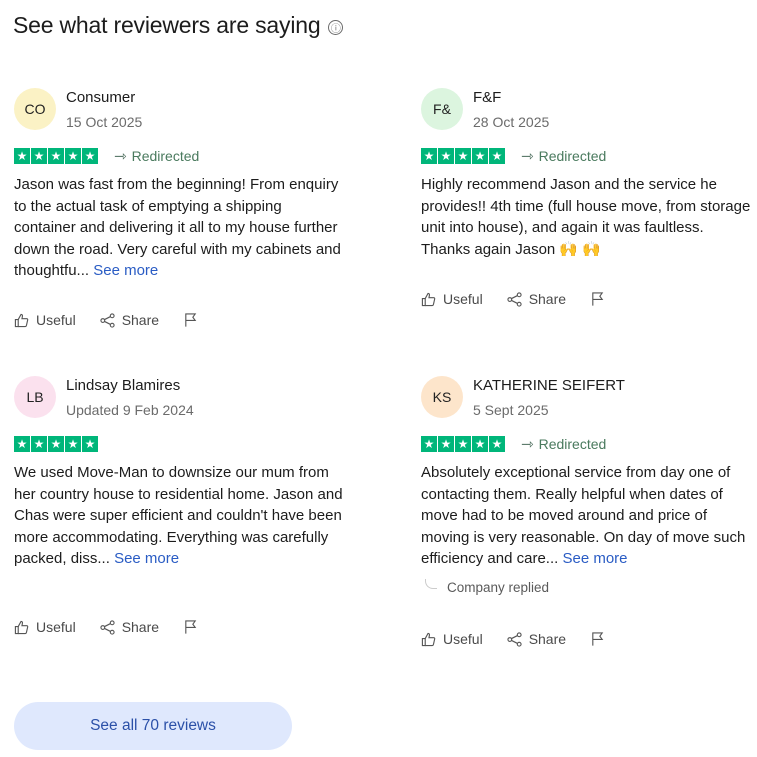  I want to click on company-replied: Company replied, so click(586, 587).